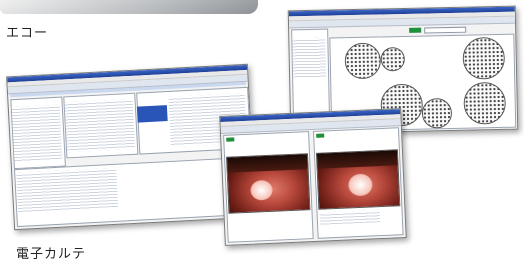 This screenshot has width=524, height=262. Describe the element at coordinates (67, 190) in the screenshot. I see `notes-rows` at that location.